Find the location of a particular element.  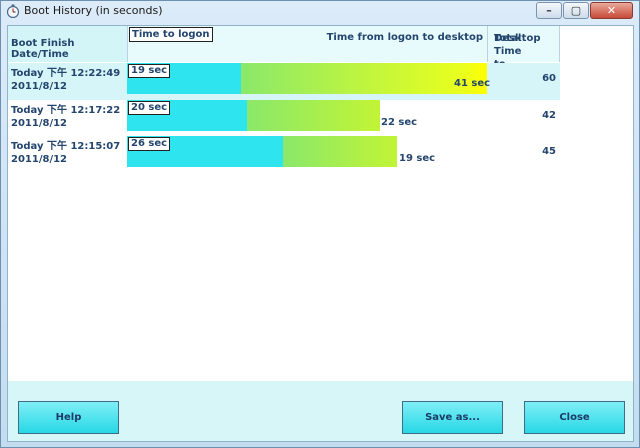

total-seconds: 42 is located at coordinates (549, 115).